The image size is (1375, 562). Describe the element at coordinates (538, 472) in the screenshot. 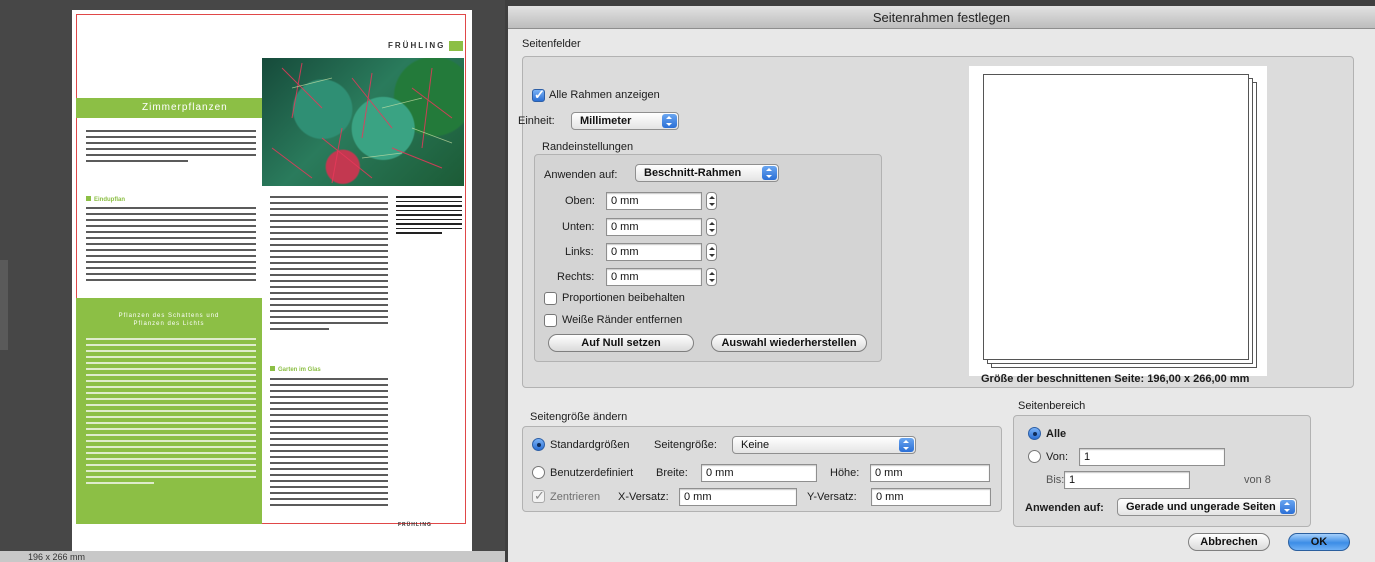

I see `custom-size-radio` at that location.